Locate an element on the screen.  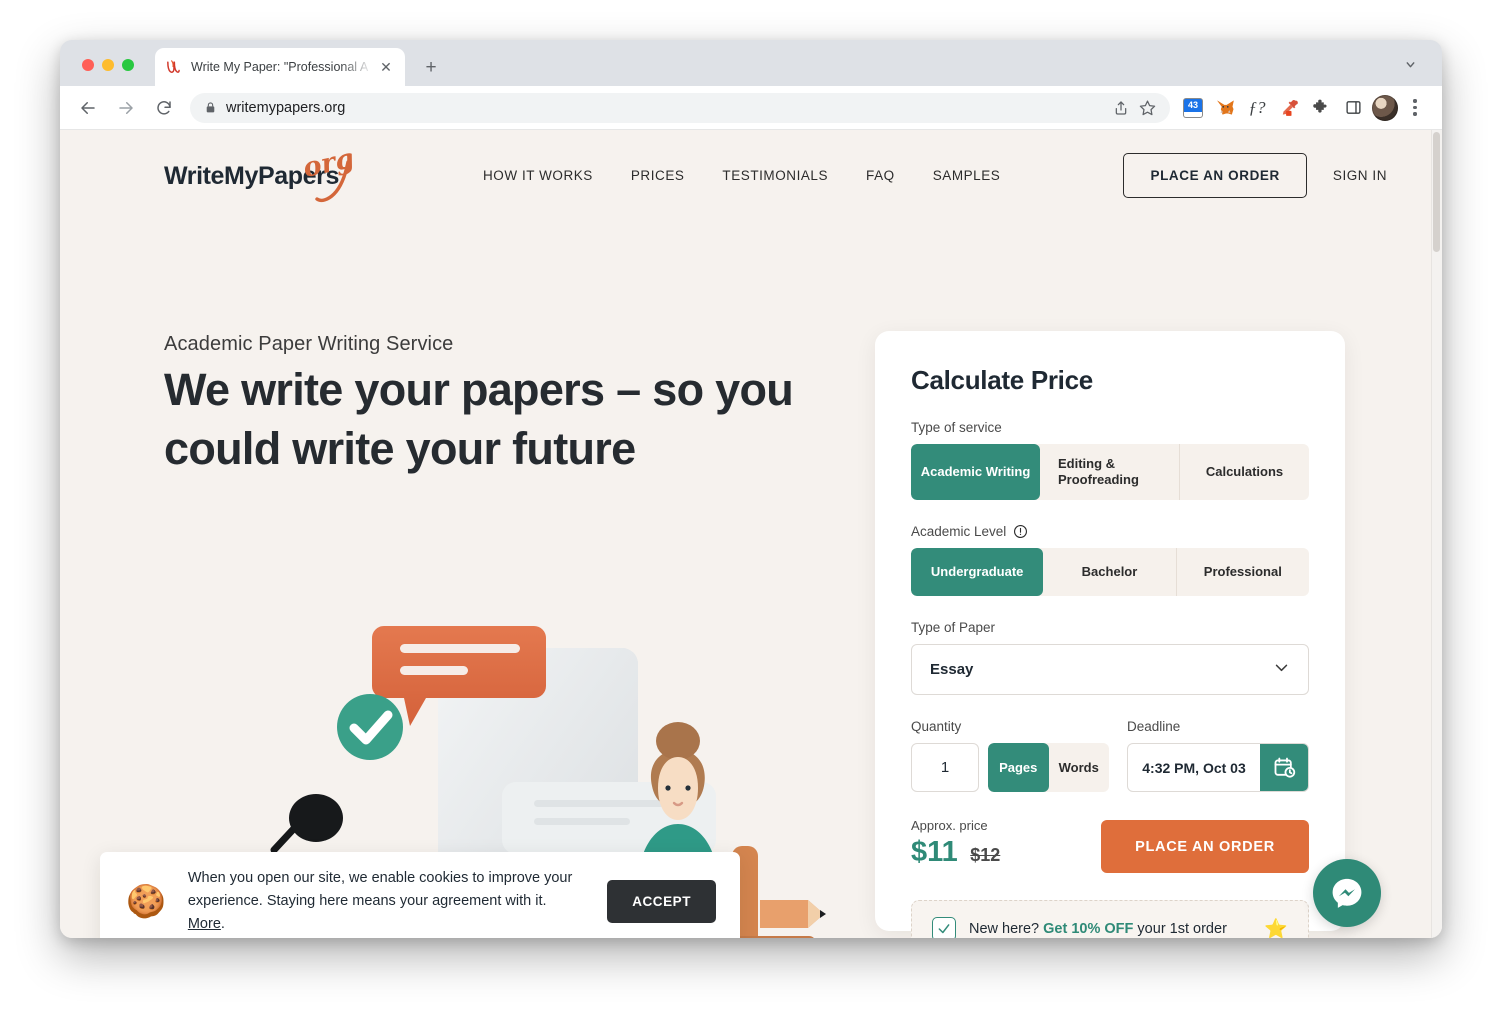
extensions-area: 43 ƒ? is located at coordinates (1310, 108).